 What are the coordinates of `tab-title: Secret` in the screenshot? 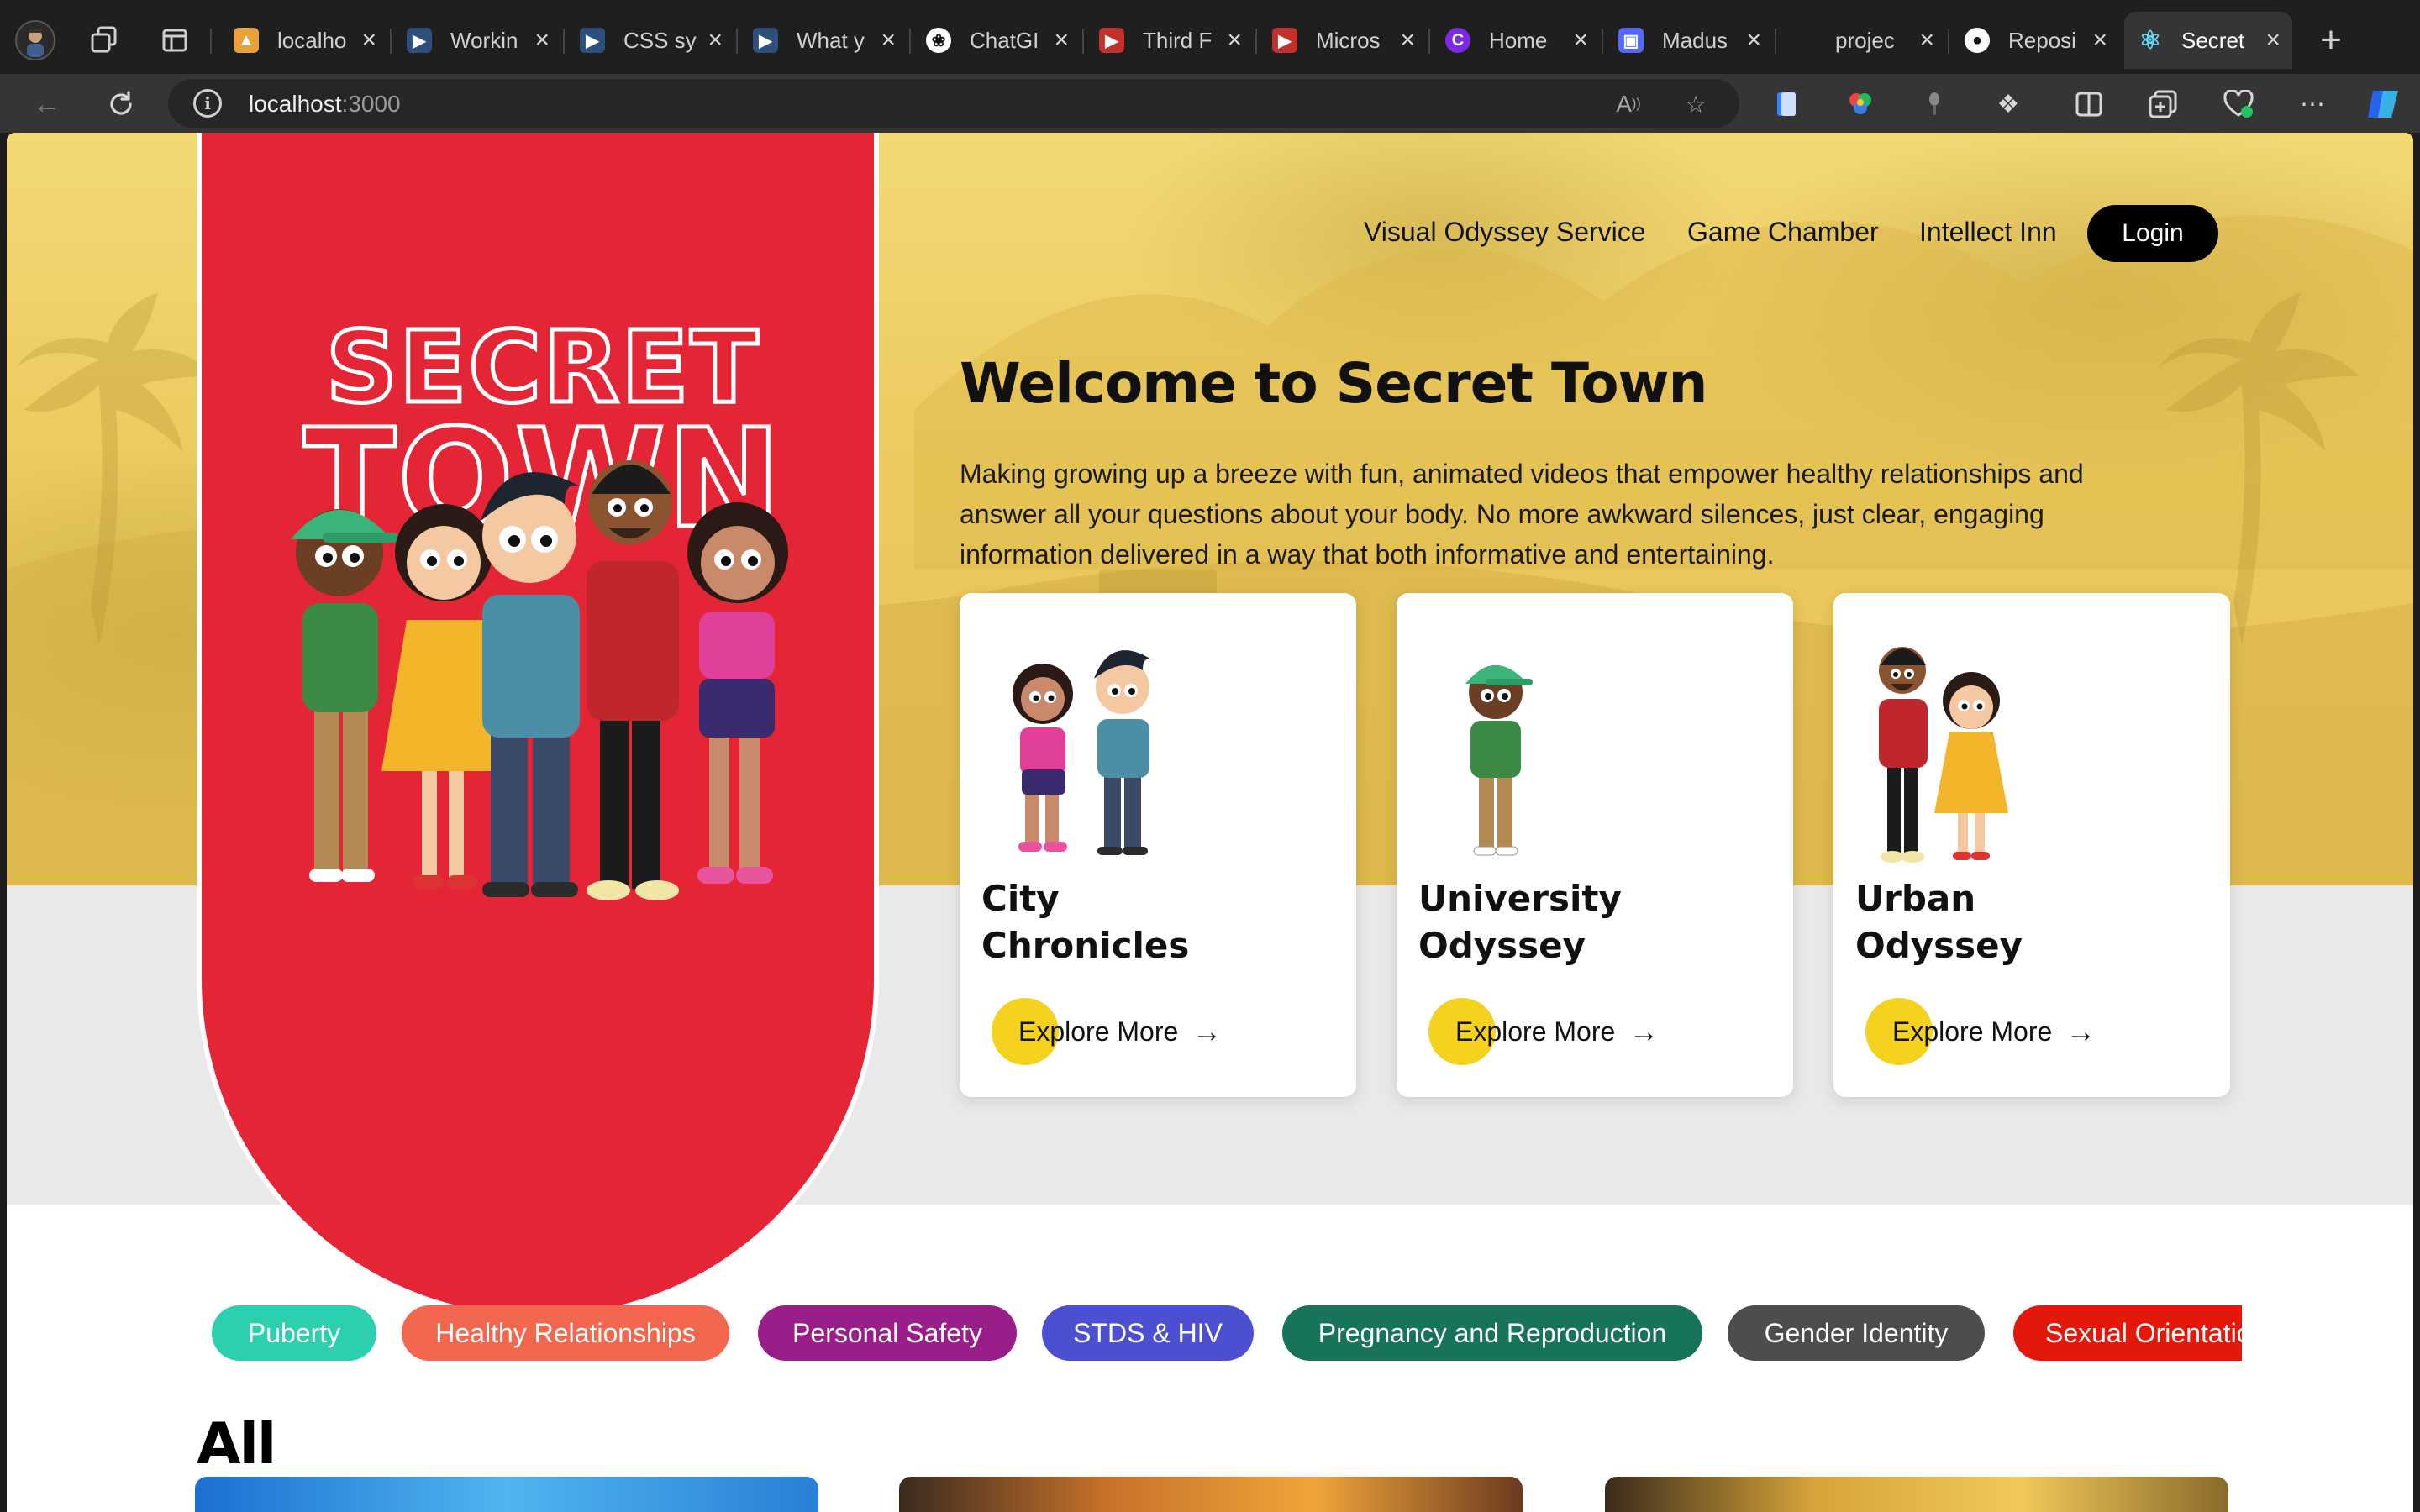 It's located at (2213, 40).